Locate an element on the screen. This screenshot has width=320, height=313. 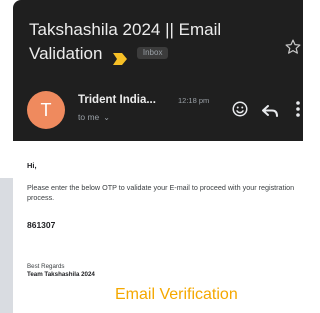
important-marker-icon is located at coordinates (120, 56).